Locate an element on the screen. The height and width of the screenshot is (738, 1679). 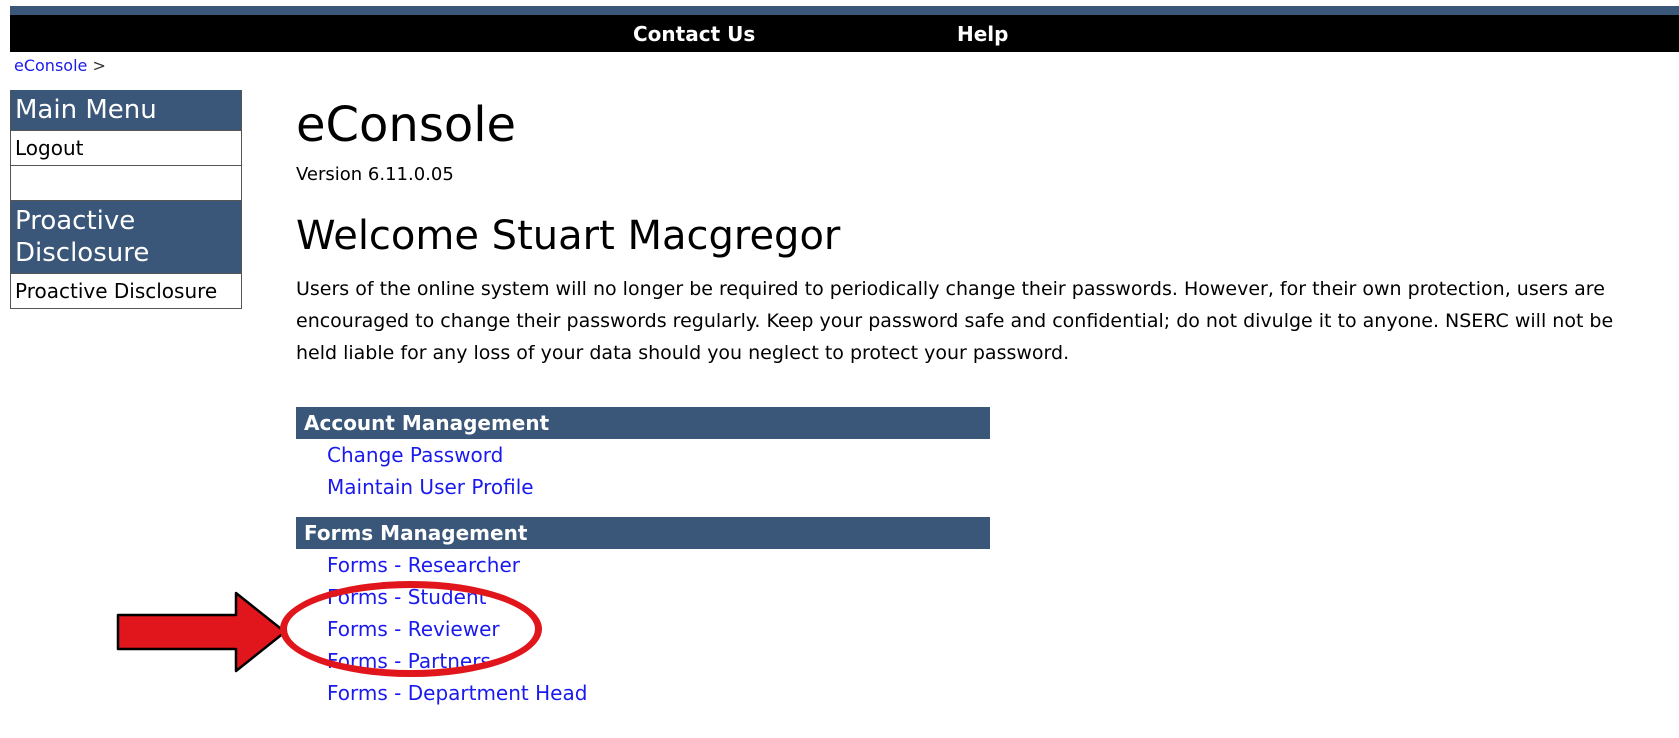
contact-us-link: Contact Us is located at coordinates (694, 34).